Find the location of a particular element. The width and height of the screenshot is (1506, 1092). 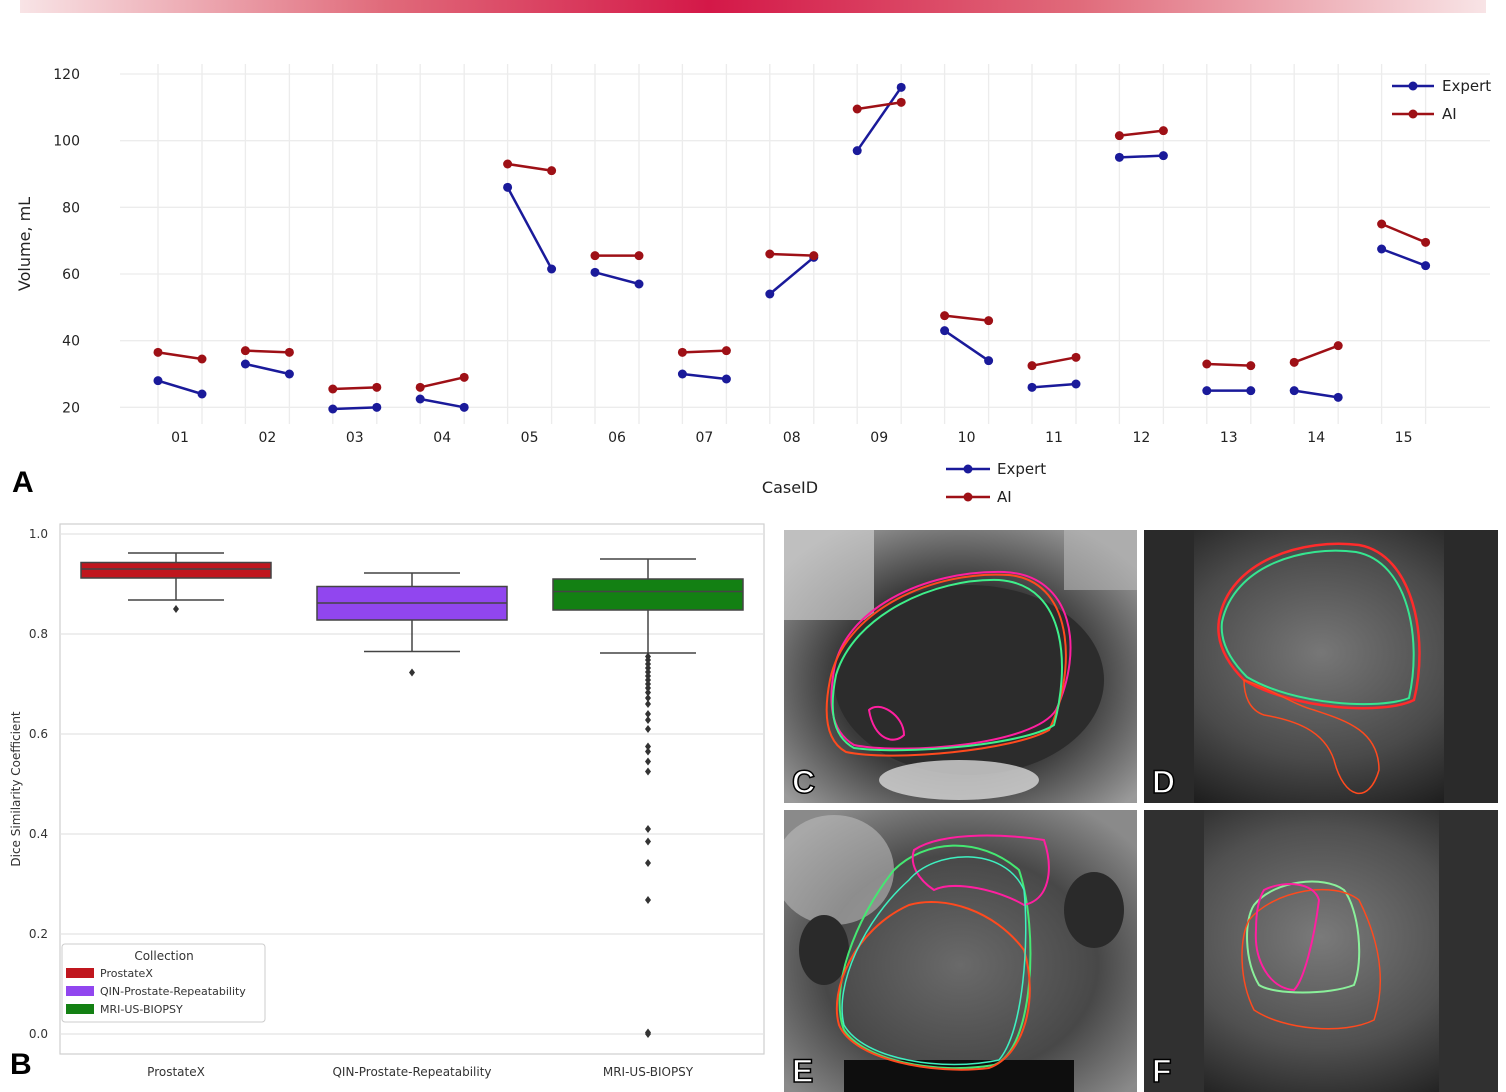

panel-label-d: D is located at coordinates (1163, 782).